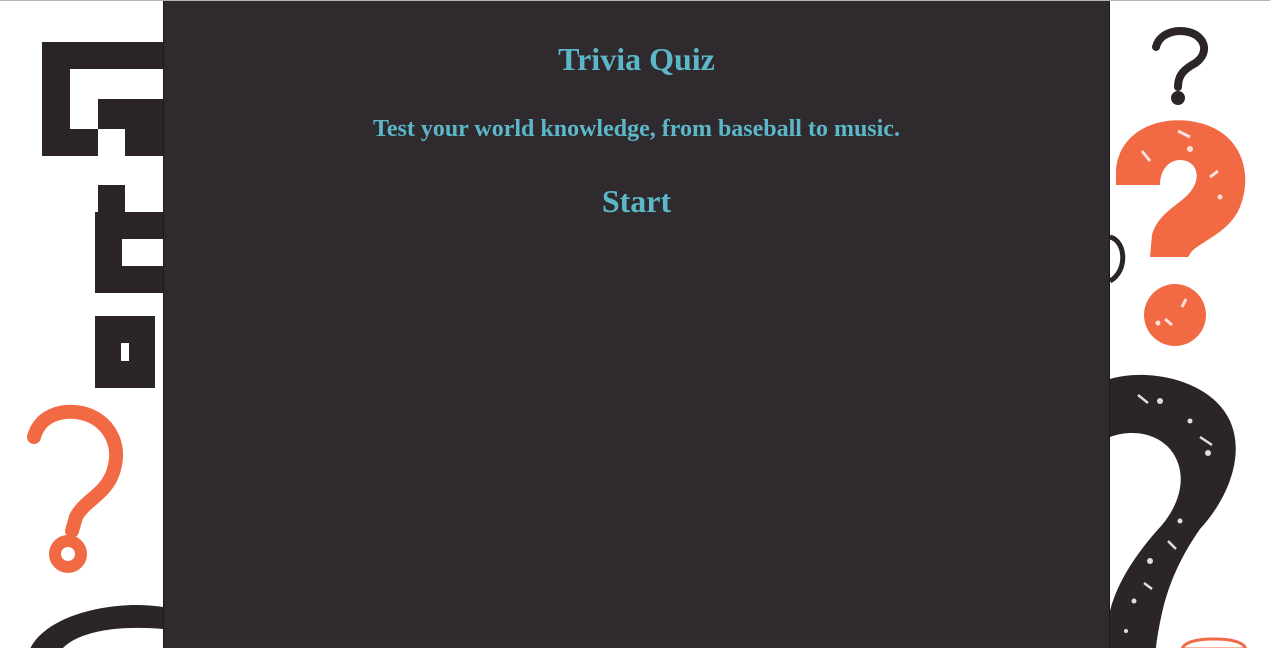 Image resolution: width=1270 pixels, height=648 pixels. Describe the element at coordinates (1180, 66) in the screenshot. I see `small-dark-question-mark-icon` at that location.